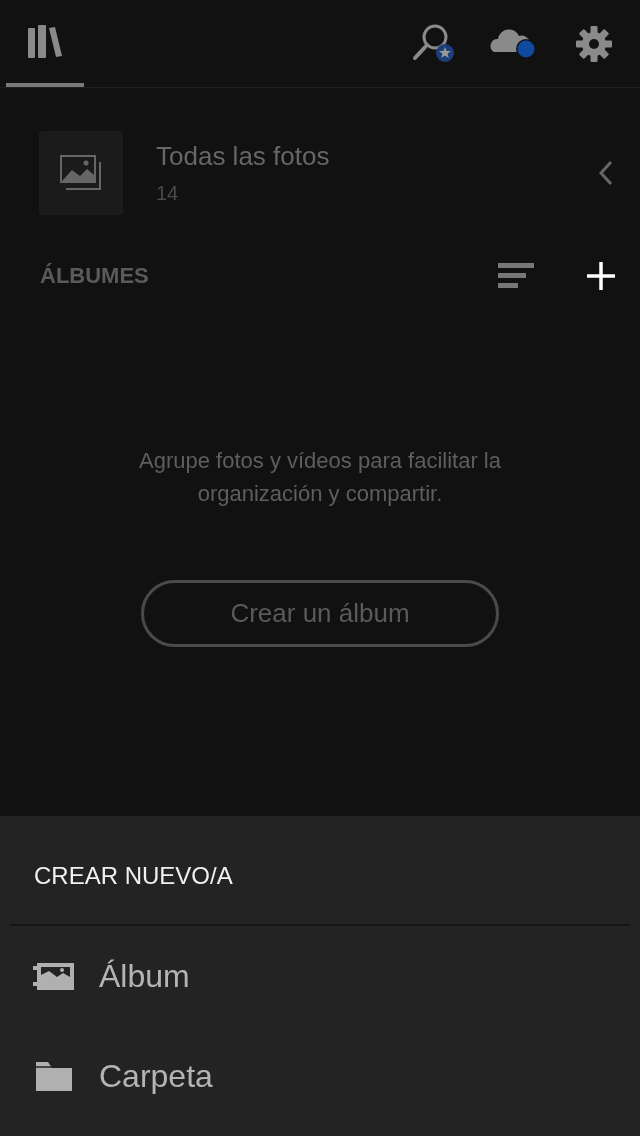 The width and height of the screenshot is (640, 1136). I want to click on add-icon, so click(601, 275).